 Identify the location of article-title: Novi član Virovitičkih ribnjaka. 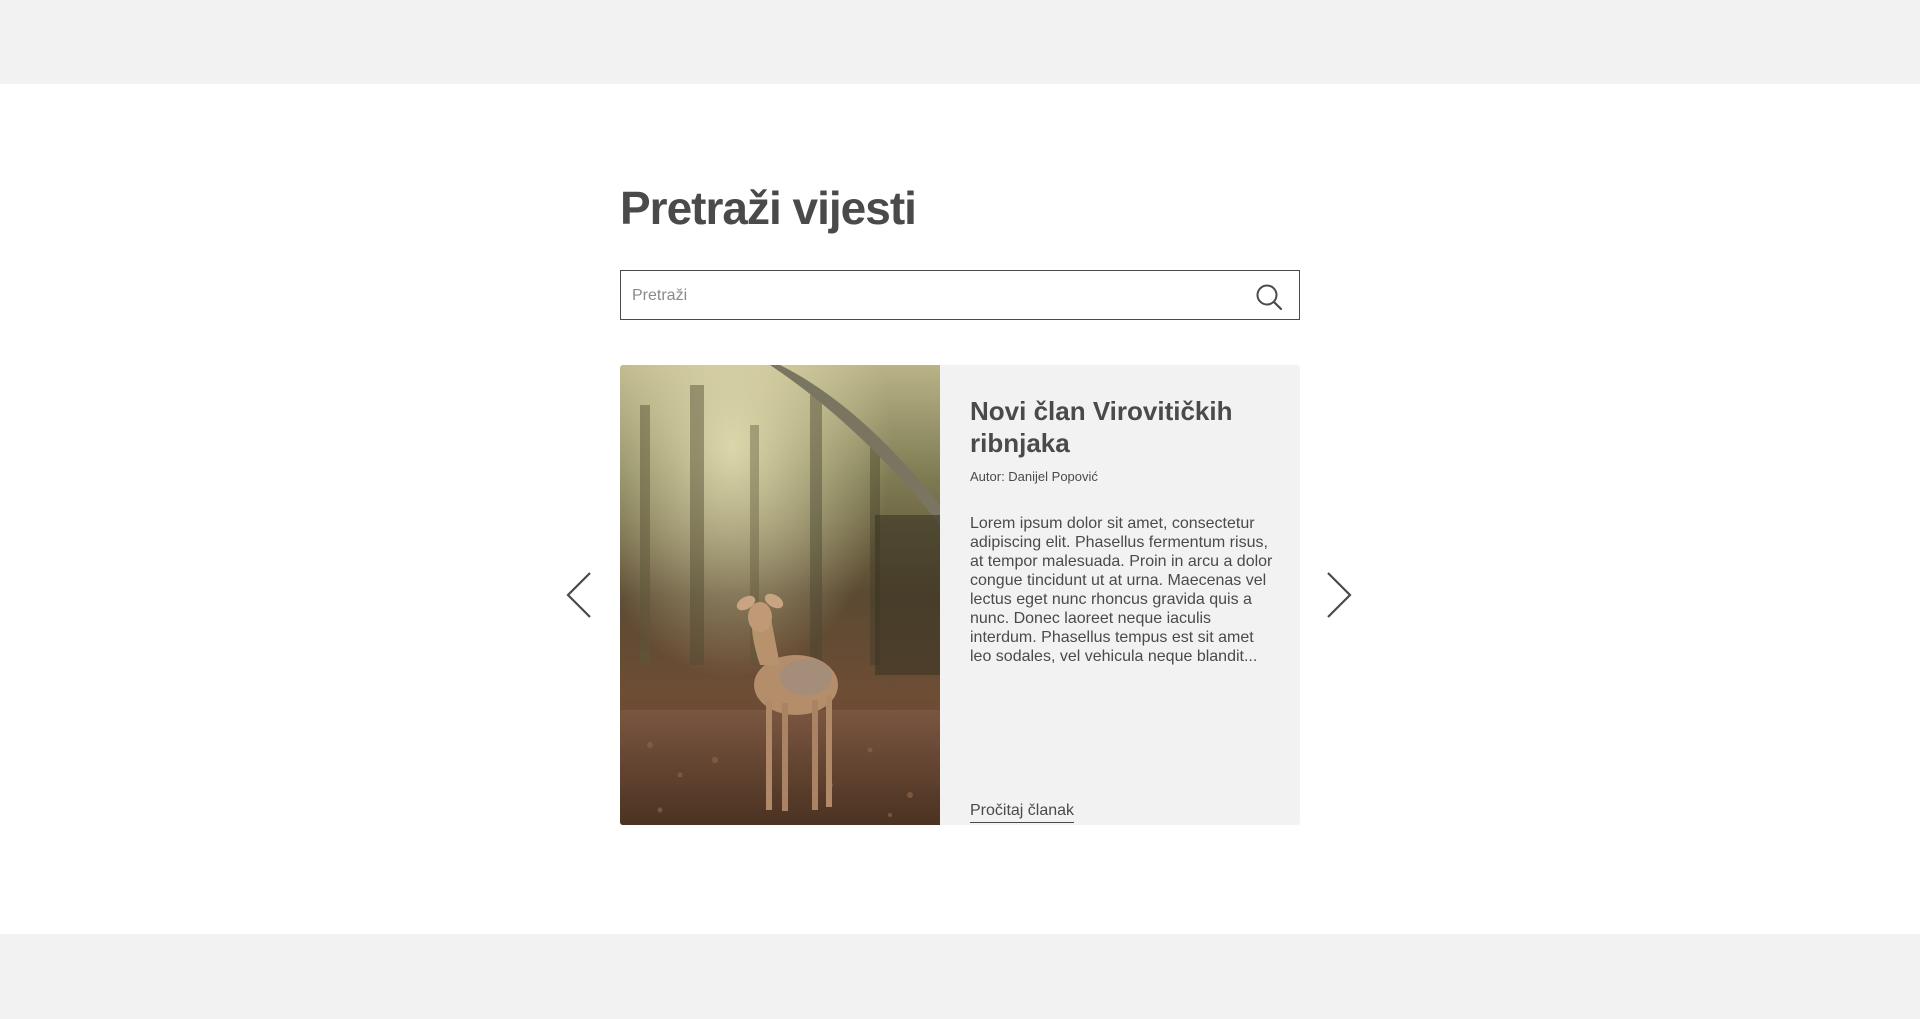
(1101, 427).